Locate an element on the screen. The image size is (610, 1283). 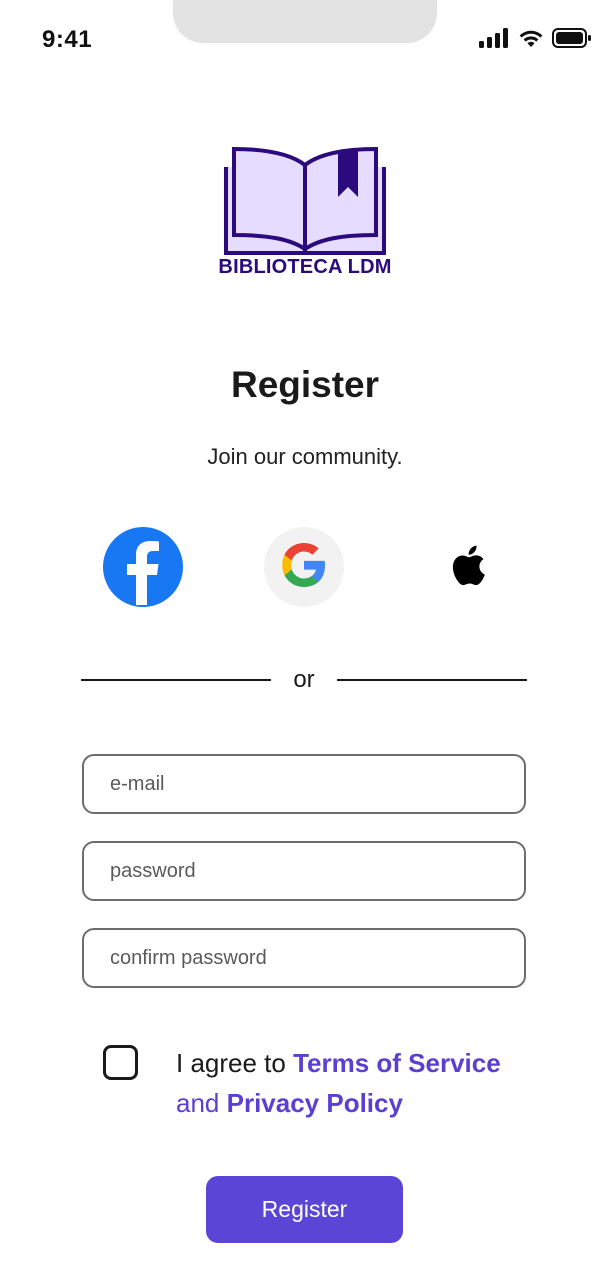
divider-line-right is located at coordinates (432, 680).